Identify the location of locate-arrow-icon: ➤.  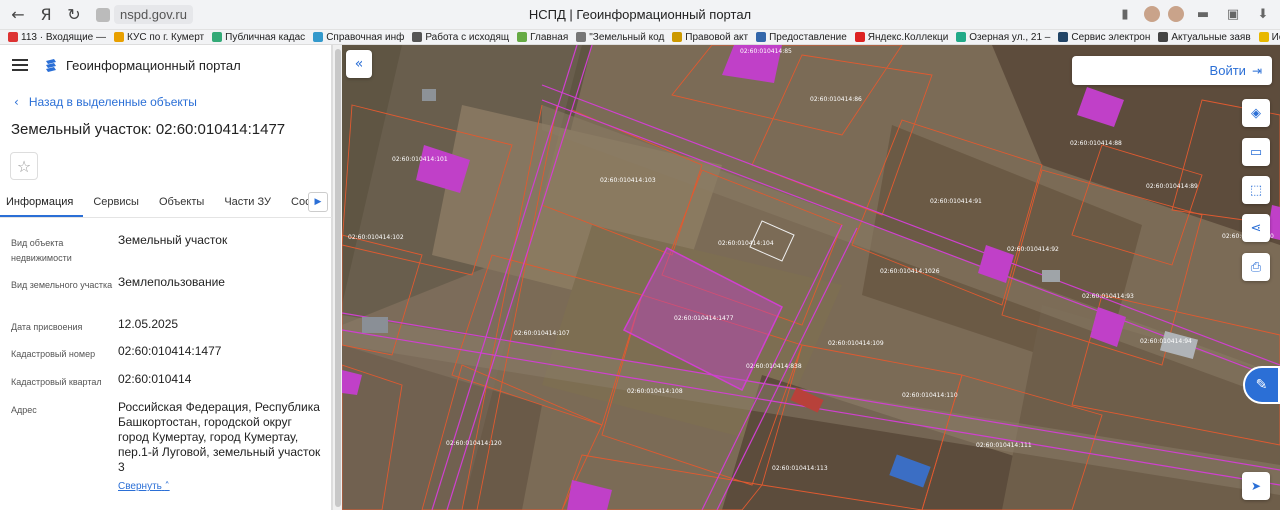
(1256, 486).